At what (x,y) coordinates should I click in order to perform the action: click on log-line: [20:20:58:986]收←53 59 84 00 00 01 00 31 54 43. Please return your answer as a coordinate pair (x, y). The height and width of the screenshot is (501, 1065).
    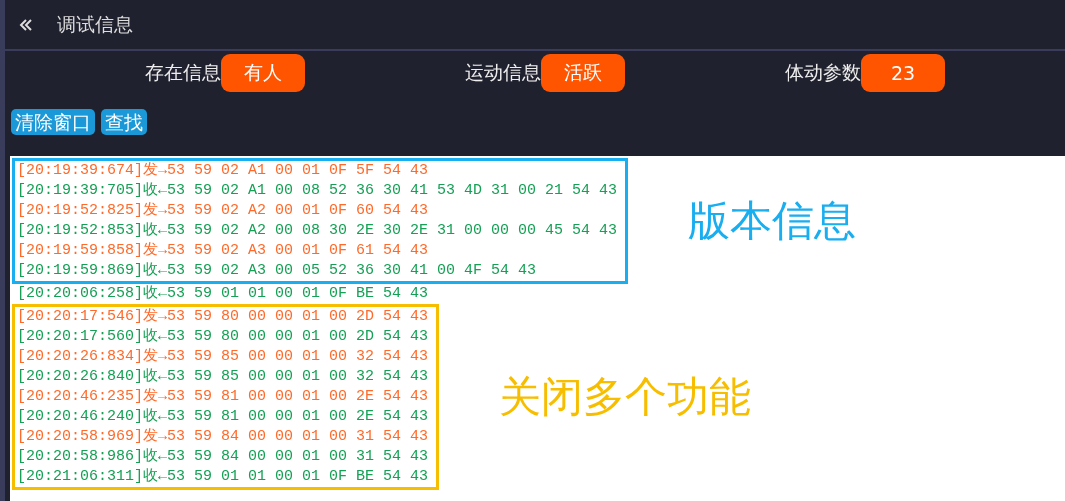
    Looking at the image, I should click on (223, 457).